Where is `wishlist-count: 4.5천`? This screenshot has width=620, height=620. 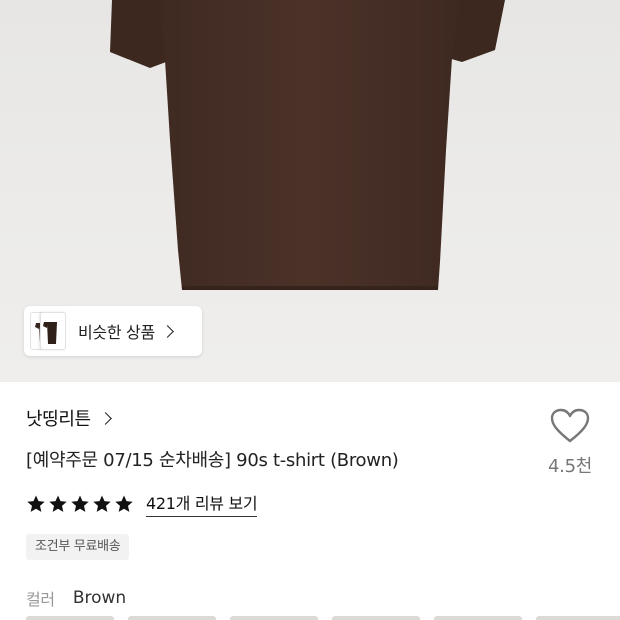
wishlist-count: 4.5천 is located at coordinates (570, 466).